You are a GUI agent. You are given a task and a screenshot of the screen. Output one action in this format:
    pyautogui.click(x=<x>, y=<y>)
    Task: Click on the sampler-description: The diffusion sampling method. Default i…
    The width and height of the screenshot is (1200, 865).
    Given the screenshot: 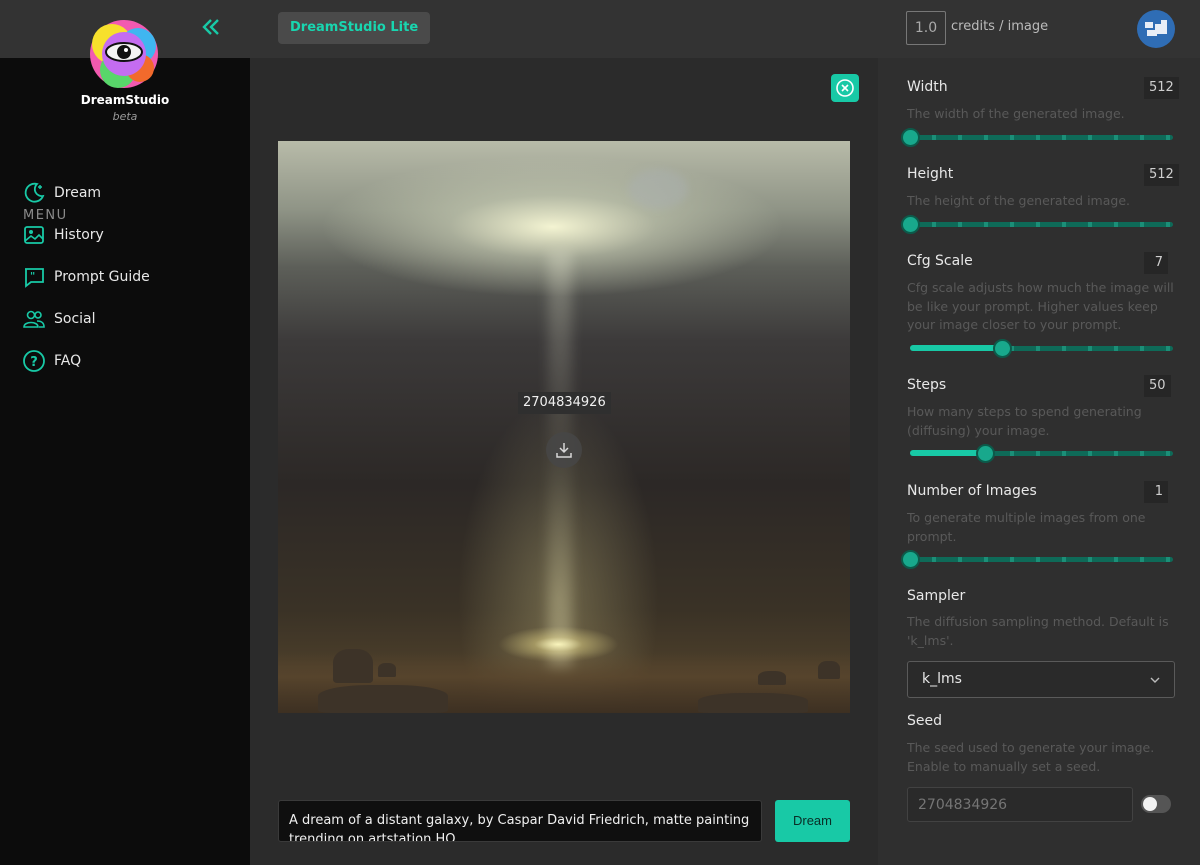 What is the action you would take?
    pyautogui.click(x=1038, y=631)
    